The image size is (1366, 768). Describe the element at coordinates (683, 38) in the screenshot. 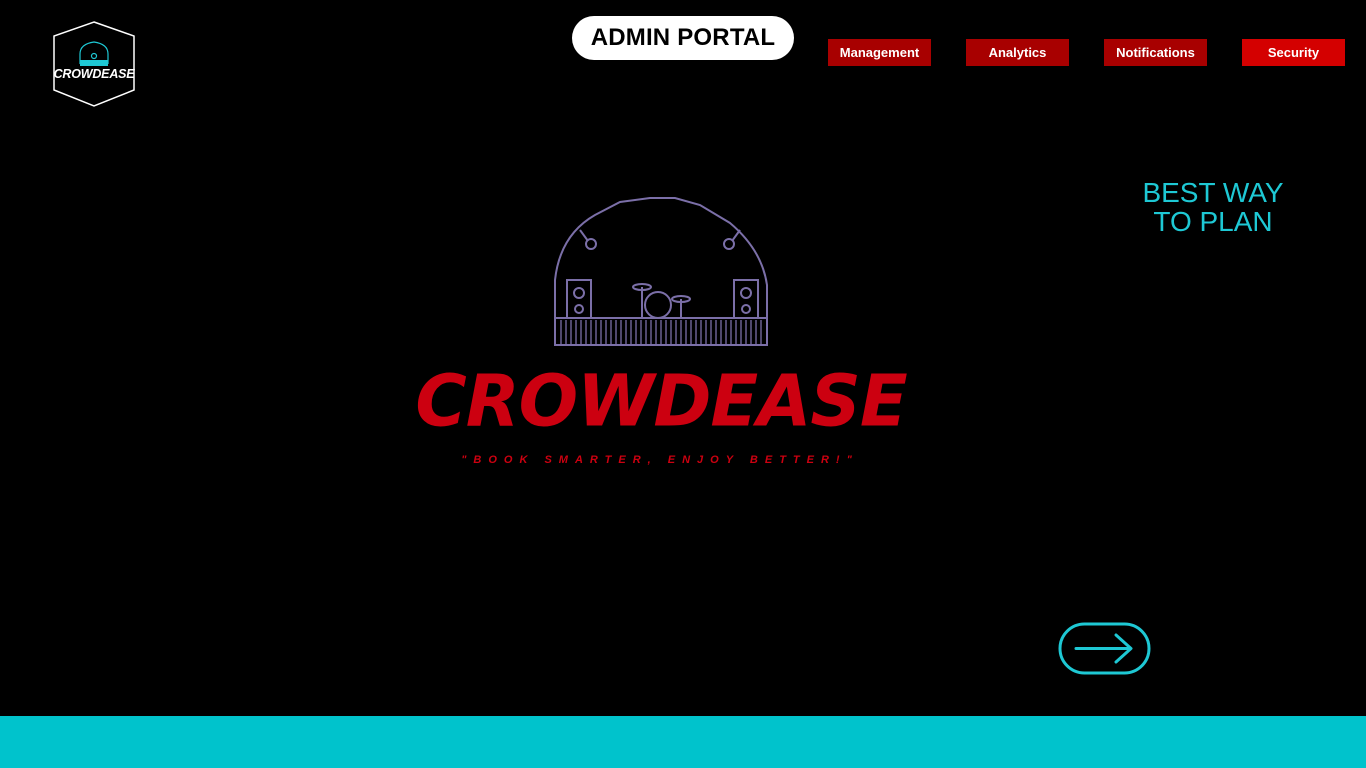

I see `admin-portal-label: ADMIN PORTAL` at that location.